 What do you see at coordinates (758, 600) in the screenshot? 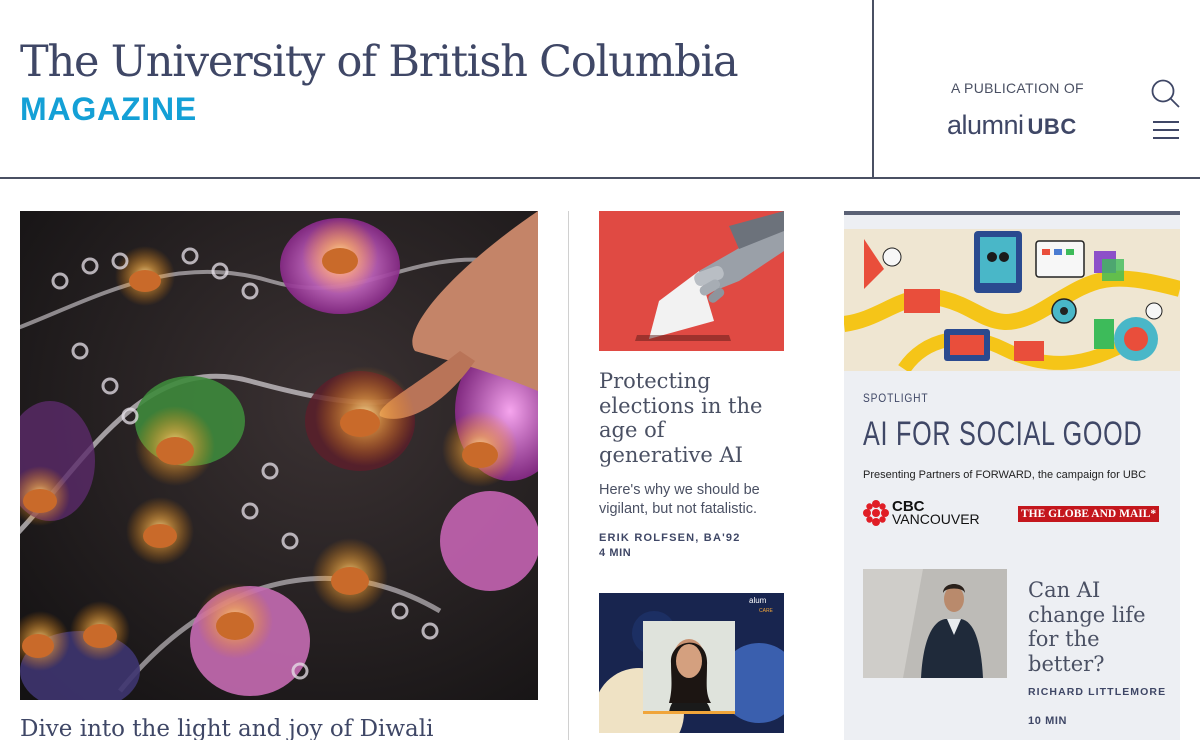
I see `alumni-careers-logo: alum` at bounding box center [758, 600].